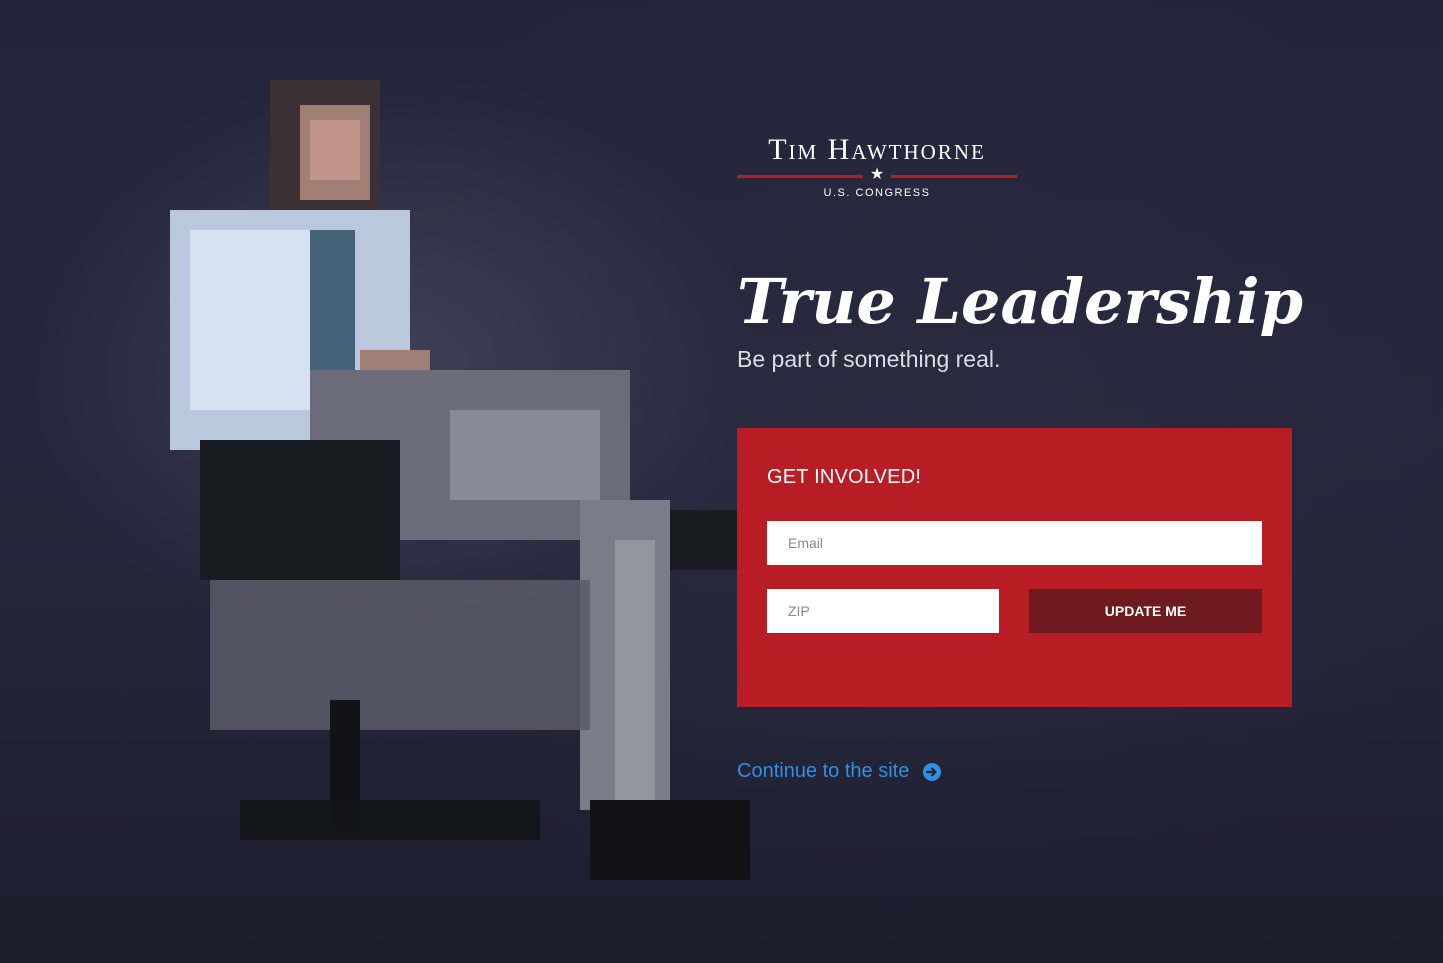 Image resolution: width=1443 pixels, height=963 pixels. What do you see at coordinates (1020, 301) in the screenshot?
I see `headline: True Leadership` at bounding box center [1020, 301].